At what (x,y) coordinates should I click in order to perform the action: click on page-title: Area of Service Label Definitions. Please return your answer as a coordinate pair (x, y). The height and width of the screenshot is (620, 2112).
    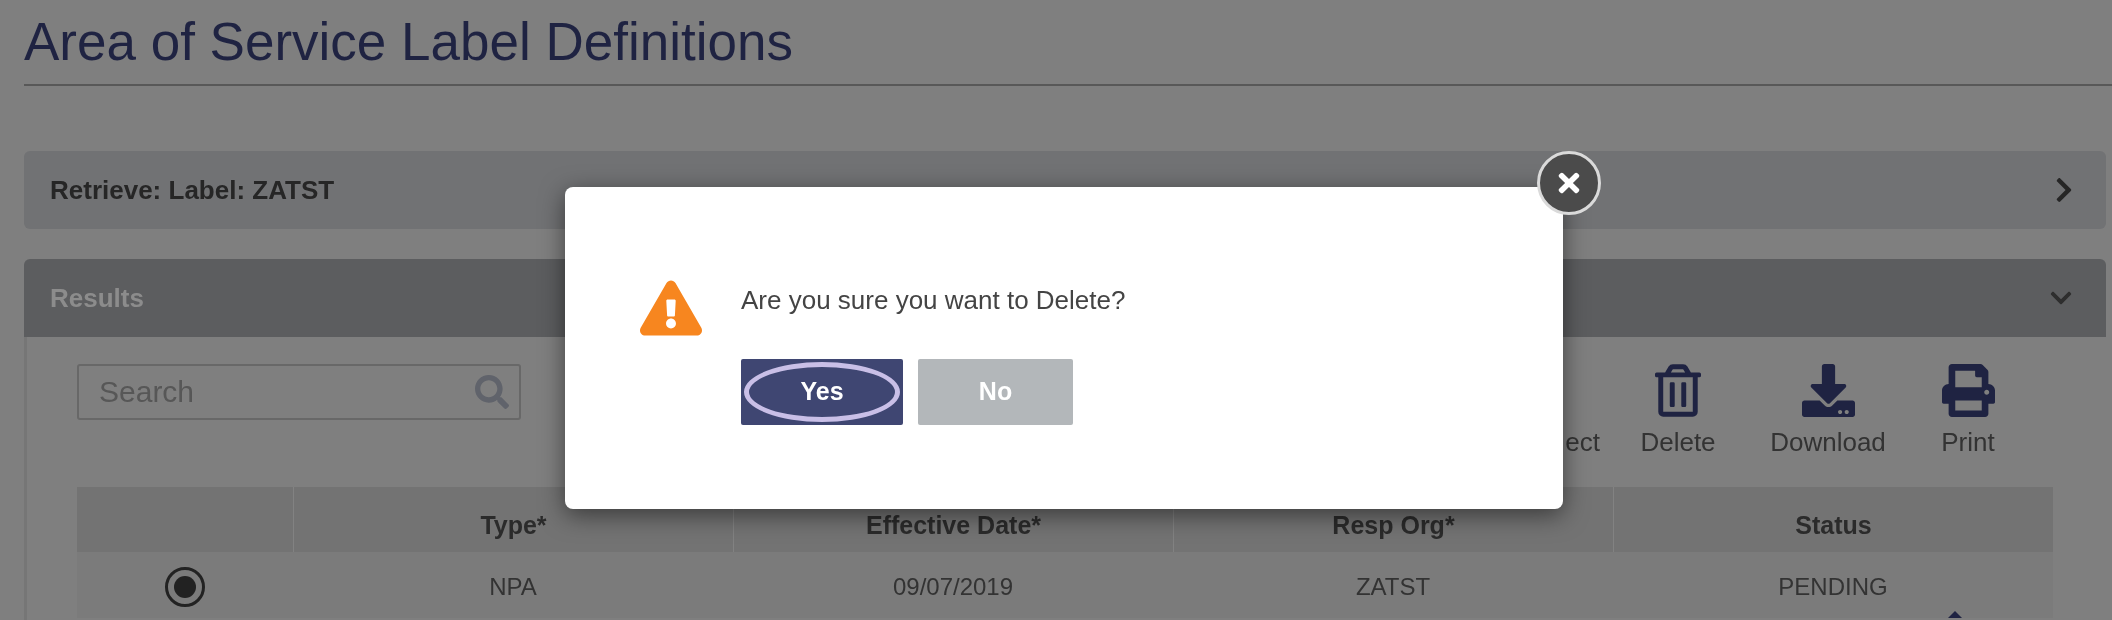
    Looking at the image, I should click on (408, 42).